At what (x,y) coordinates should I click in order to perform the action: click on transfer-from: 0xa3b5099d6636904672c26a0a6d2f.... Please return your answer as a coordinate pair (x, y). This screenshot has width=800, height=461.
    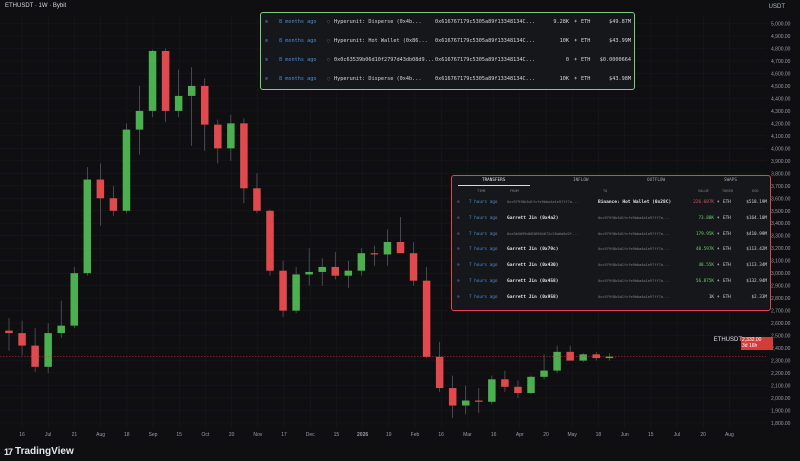
    Looking at the image, I should click on (542, 234).